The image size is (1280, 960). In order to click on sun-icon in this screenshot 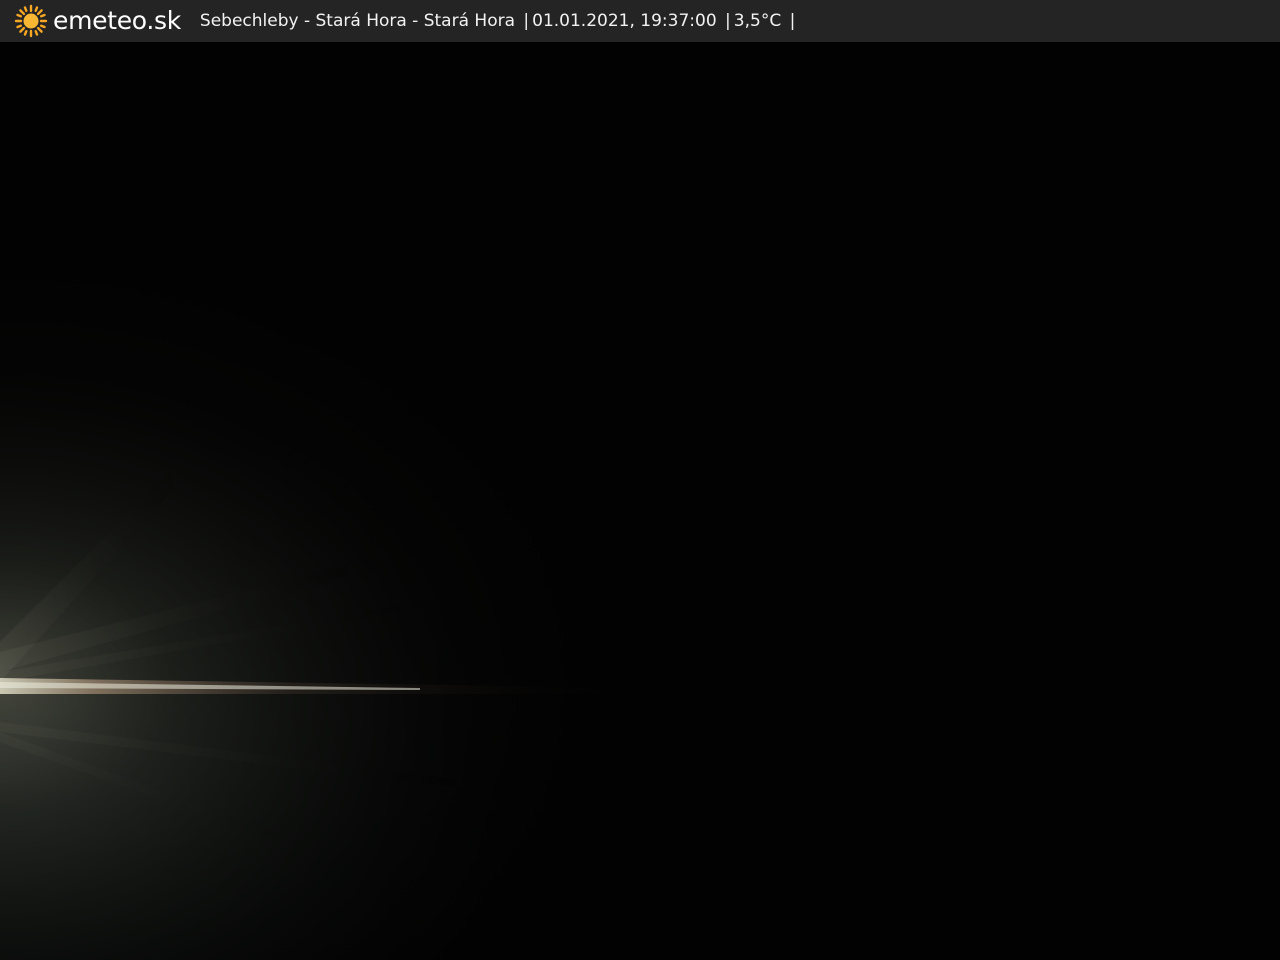, I will do `click(31, 21)`.